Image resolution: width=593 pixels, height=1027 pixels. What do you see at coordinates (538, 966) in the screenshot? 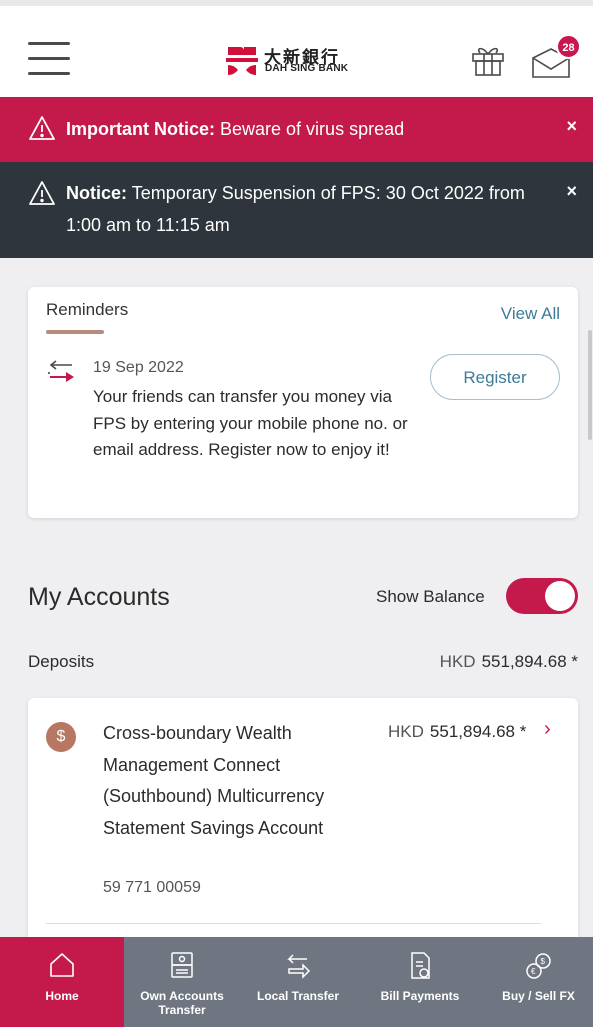
I see `buy-sell-fx-icon: $ €` at bounding box center [538, 966].